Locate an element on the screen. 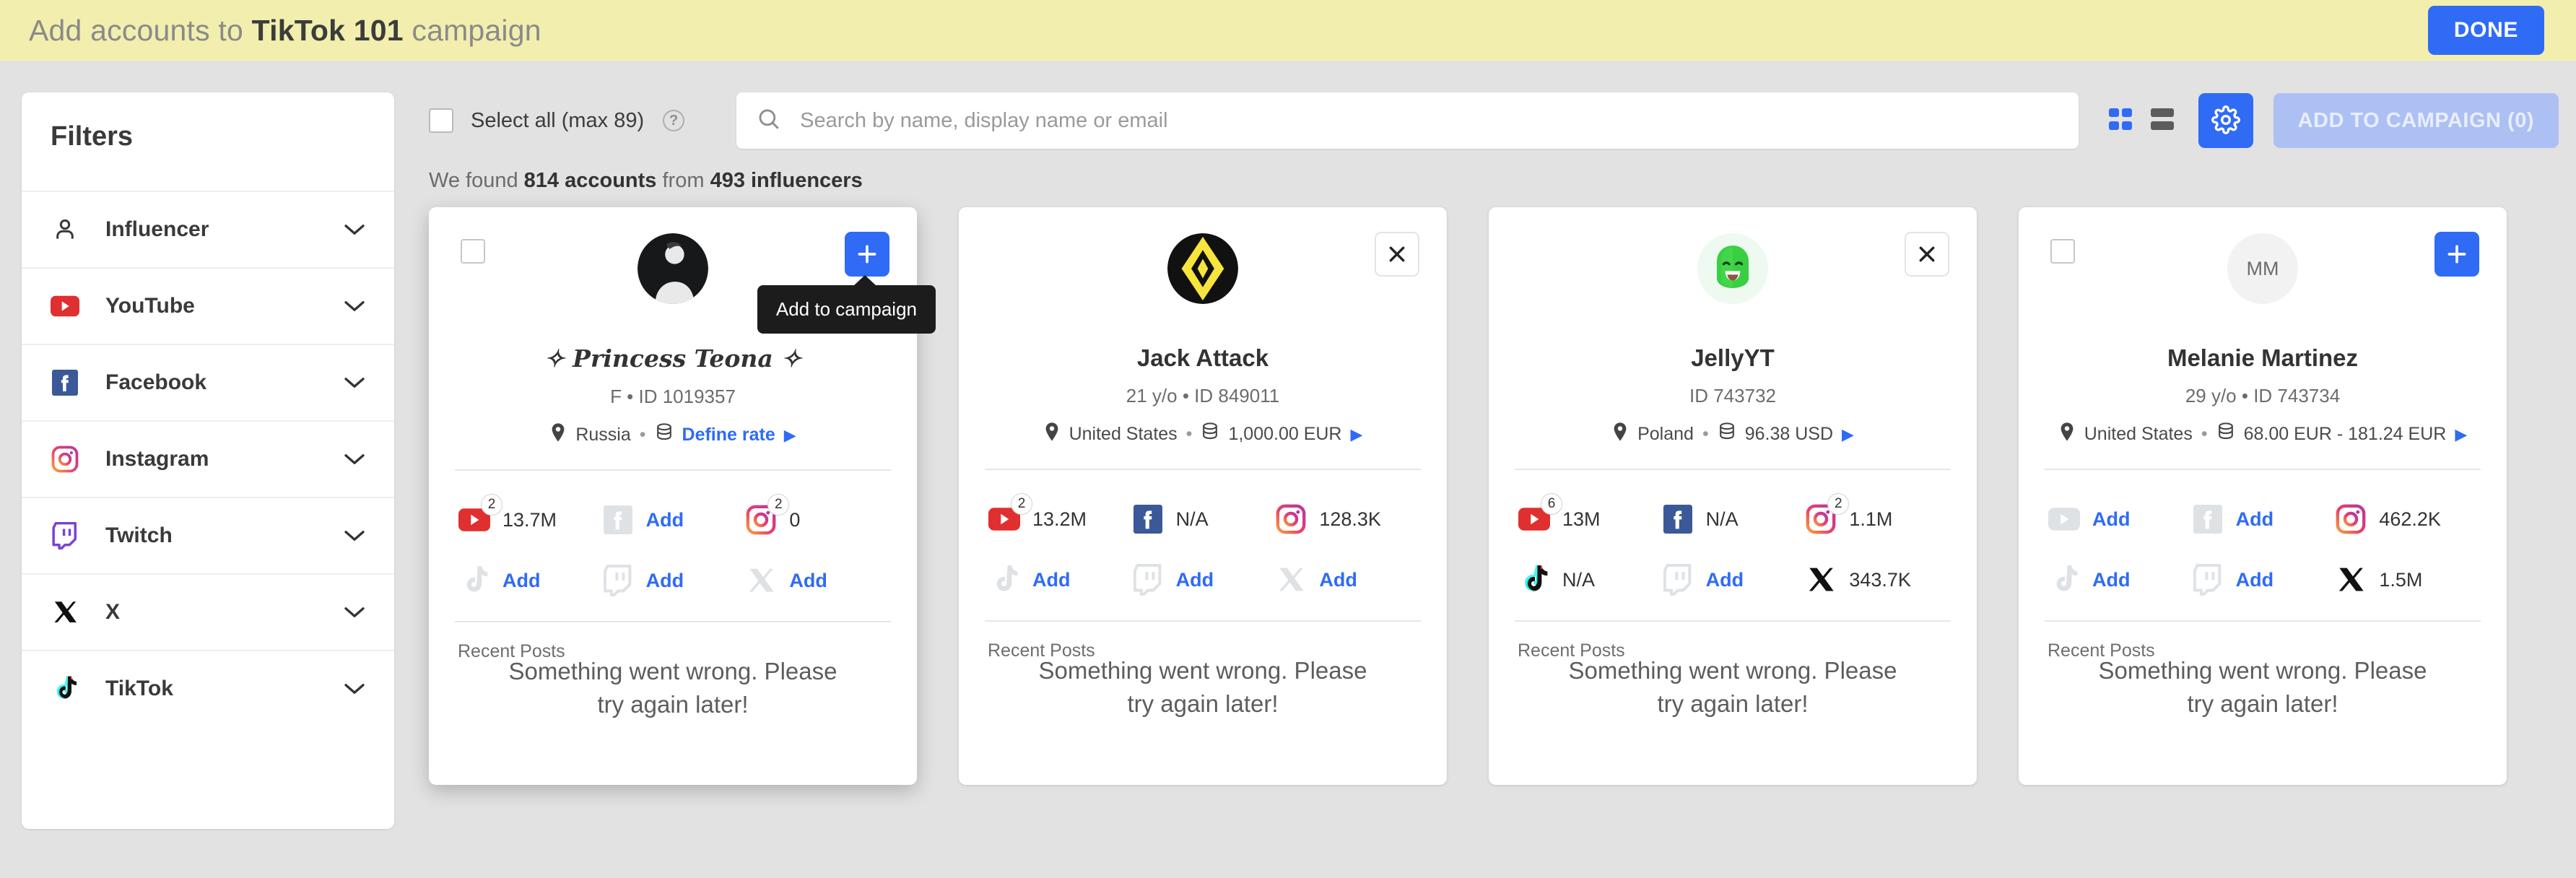  social-stats-row: N/A Add 343.7K is located at coordinates (1733, 579).